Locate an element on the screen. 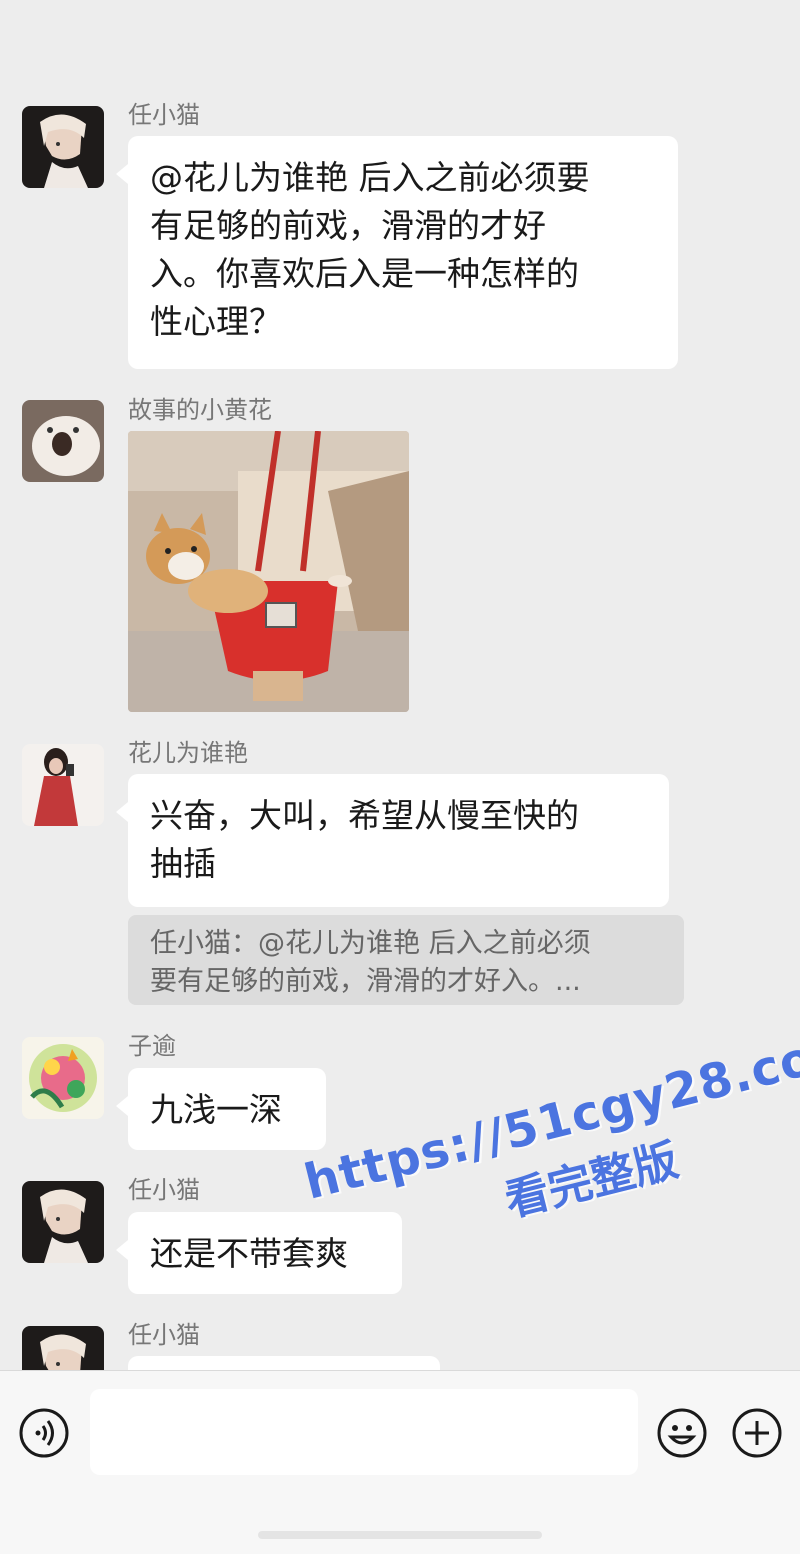  message-text-line: 还是不带套爽 is located at coordinates (249, 1253).